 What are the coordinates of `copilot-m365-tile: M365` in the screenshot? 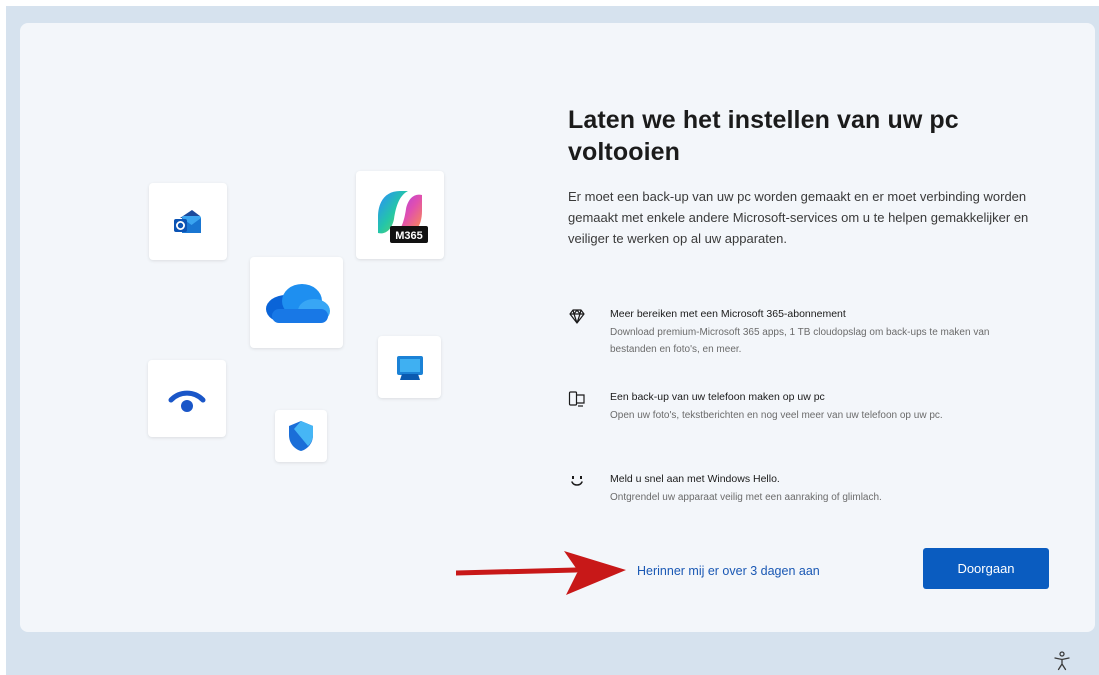 It's located at (400, 215).